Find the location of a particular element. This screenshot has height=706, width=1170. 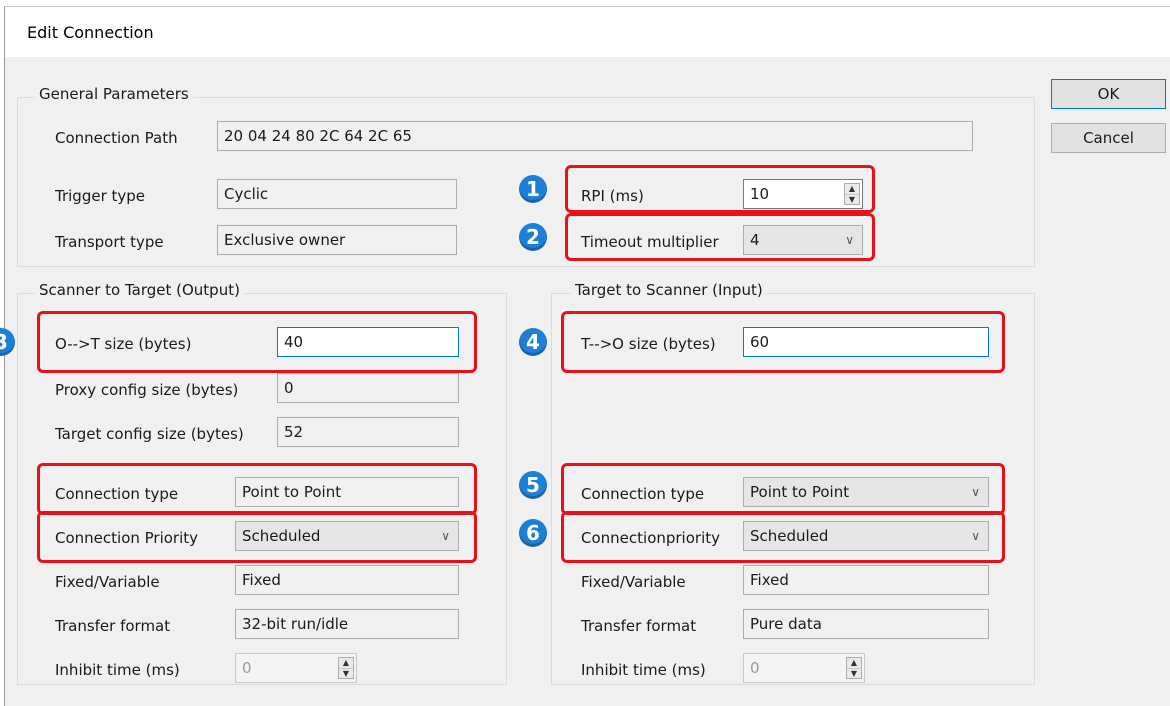

output-inhibit-spin-buttons: ▲ ▼ is located at coordinates (346, 668).